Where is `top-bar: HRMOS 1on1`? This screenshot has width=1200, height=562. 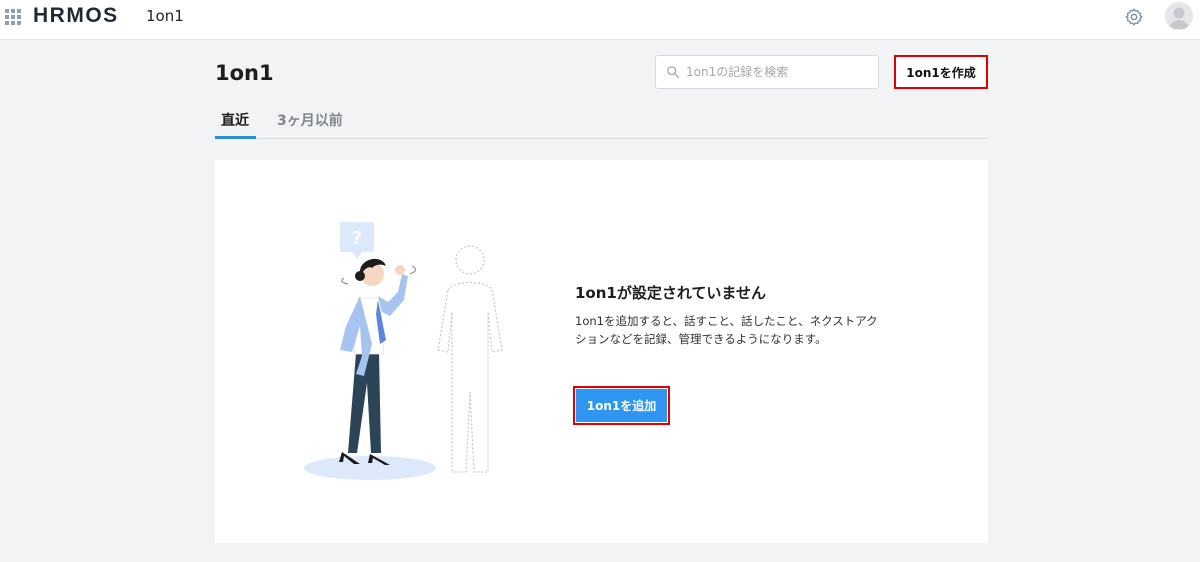 top-bar: HRMOS 1on1 is located at coordinates (600, 20).